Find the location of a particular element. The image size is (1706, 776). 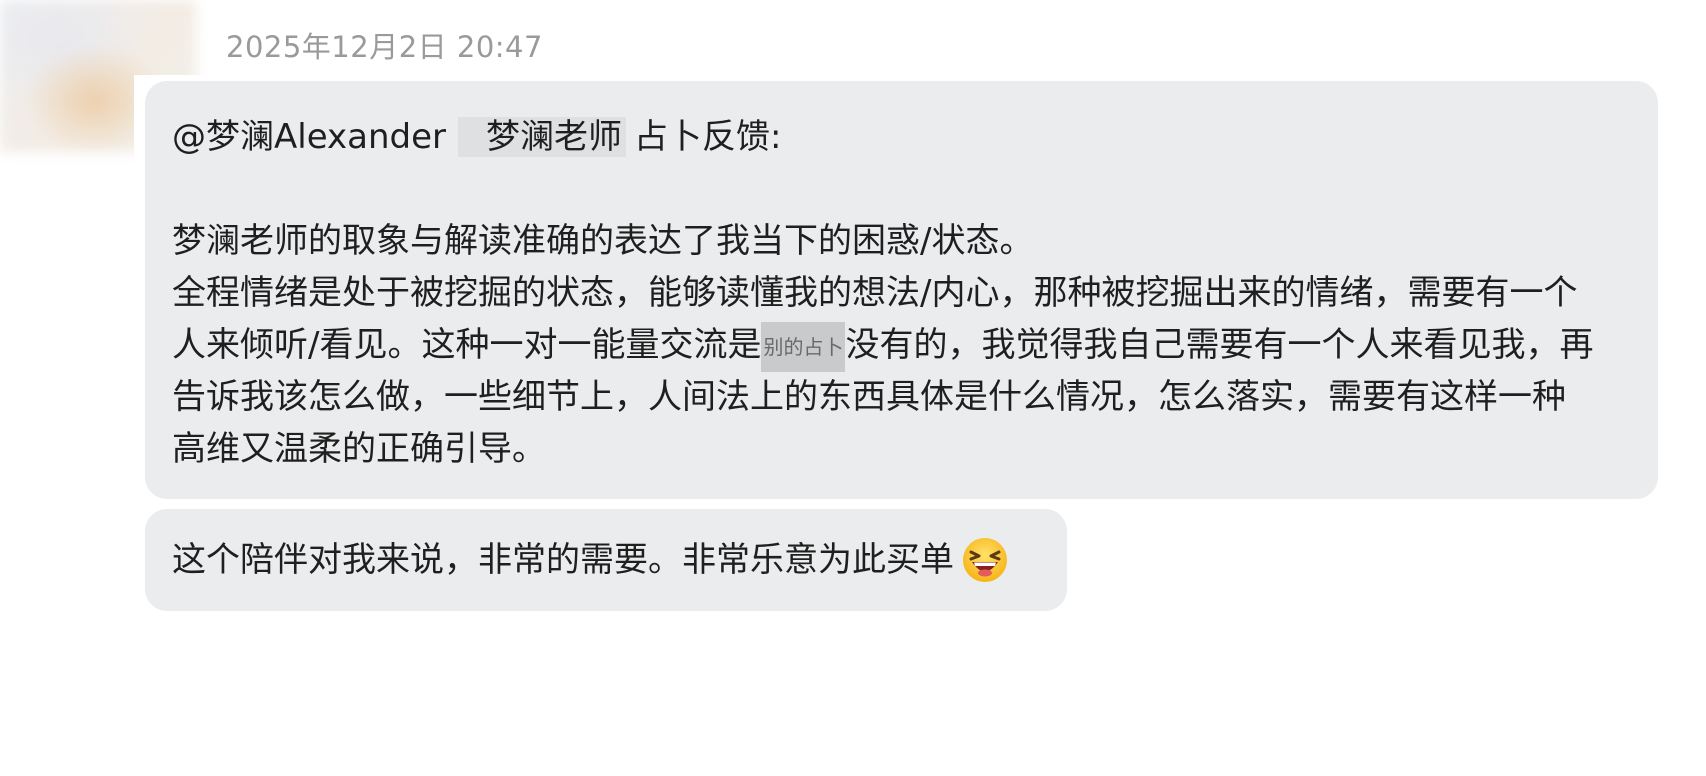

mention-line: @梦澜Alexander 梦澜老师 占卜反馈: is located at coordinates (901, 137).